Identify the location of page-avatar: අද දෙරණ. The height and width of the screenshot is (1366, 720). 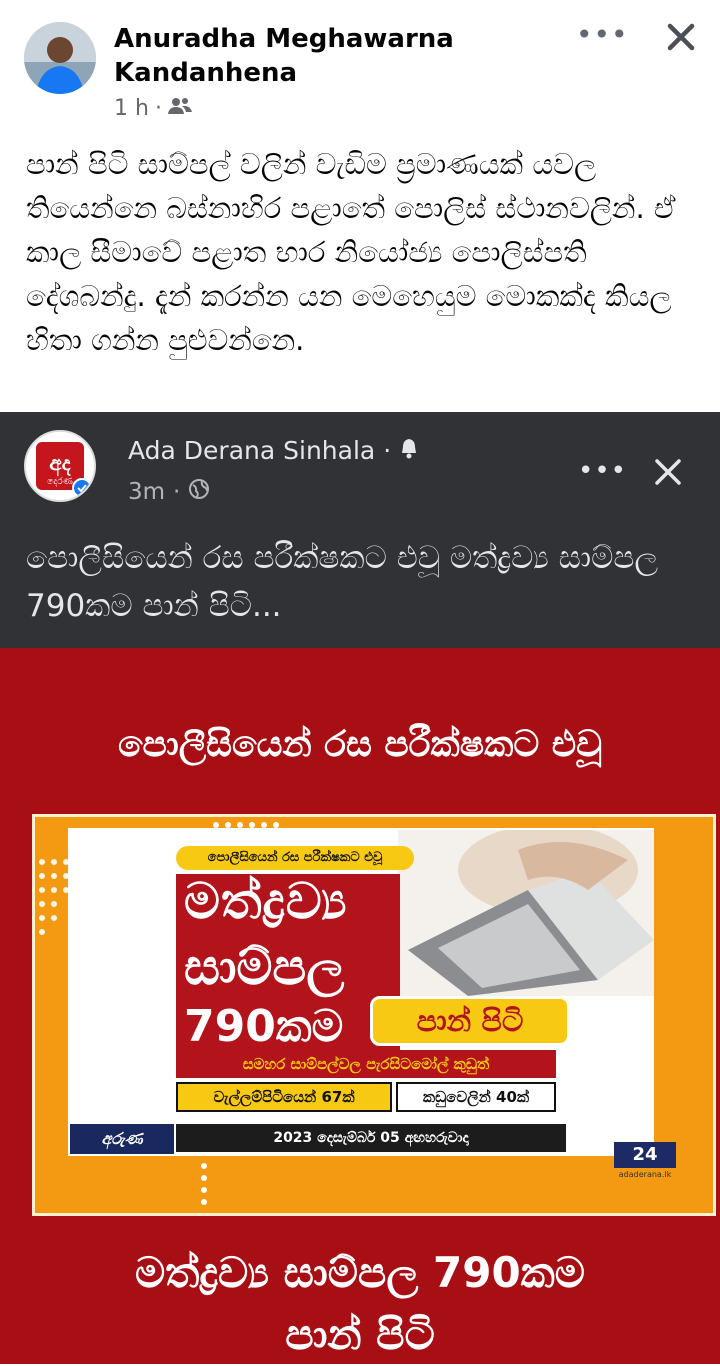
(60, 466).